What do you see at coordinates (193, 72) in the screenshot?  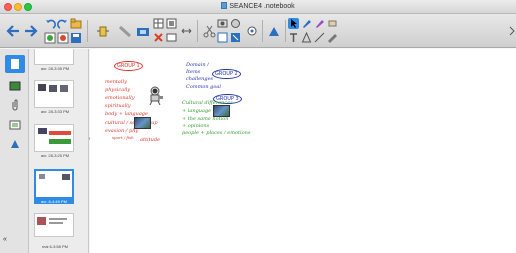 I see `note-items: Items` at bounding box center [193, 72].